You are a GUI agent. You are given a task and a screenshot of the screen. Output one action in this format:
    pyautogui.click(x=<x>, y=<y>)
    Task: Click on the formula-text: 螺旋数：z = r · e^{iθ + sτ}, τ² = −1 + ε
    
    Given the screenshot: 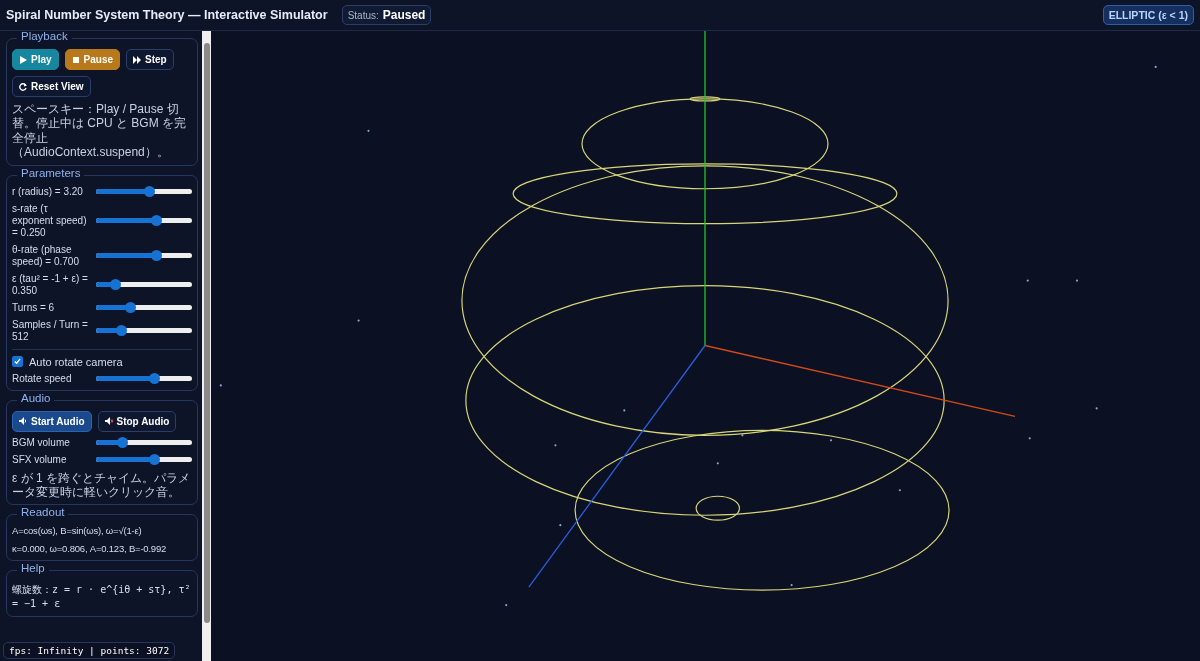 What is the action you would take?
    pyautogui.click(x=102, y=597)
    